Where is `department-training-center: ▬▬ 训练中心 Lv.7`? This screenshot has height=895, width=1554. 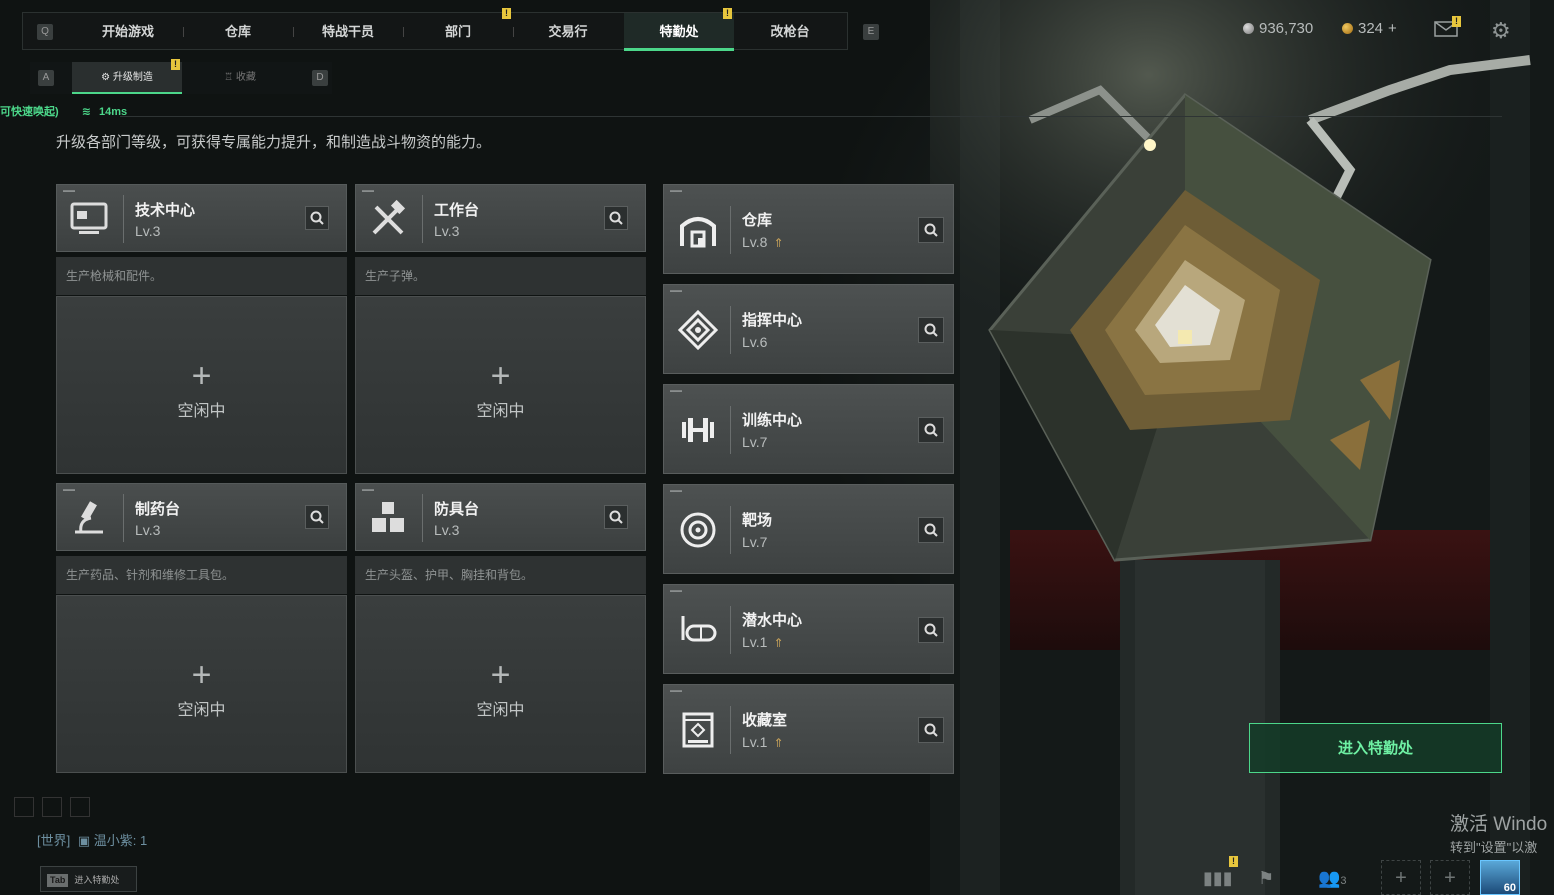
department-training-center: ▬▬ 训练中心 Lv.7 is located at coordinates (808, 429).